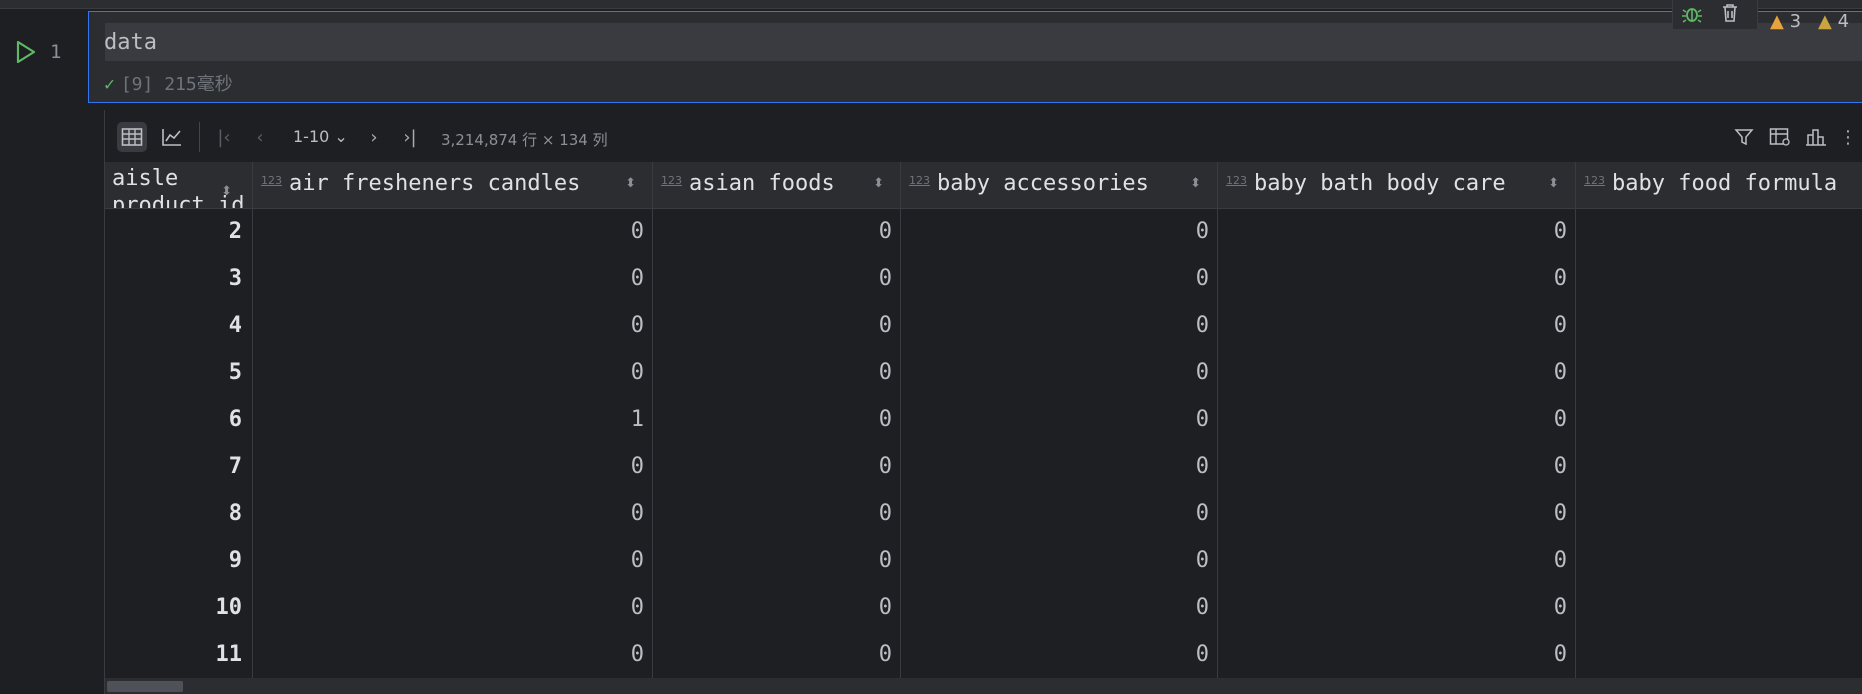 The width and height of the screenshot is (1862, 694). Describe the element at coordinates (179, 372) in the screenshot. I see `row-index-cell: 5` at that location.